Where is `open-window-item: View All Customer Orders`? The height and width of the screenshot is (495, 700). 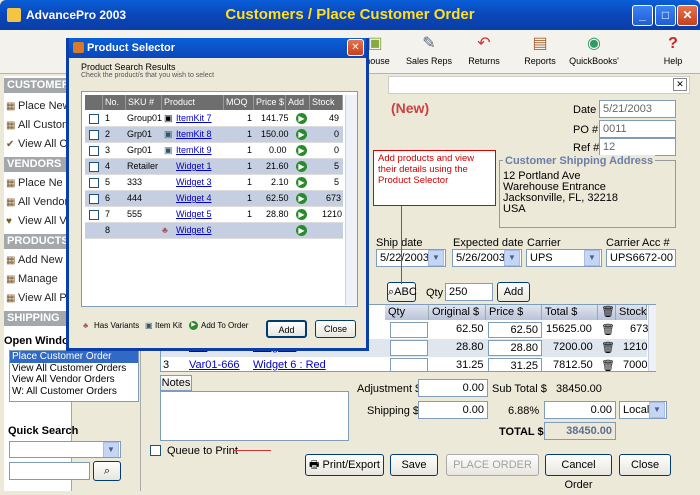 open-window-item: View All Customer Orders is located at coordinates (74, 369).